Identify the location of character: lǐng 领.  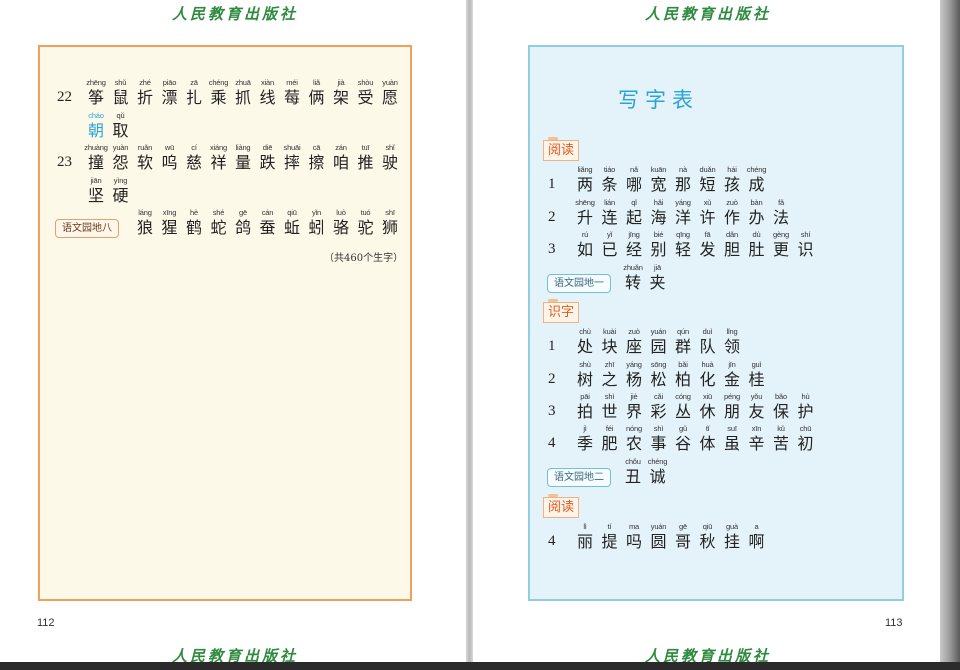
(732, 341).